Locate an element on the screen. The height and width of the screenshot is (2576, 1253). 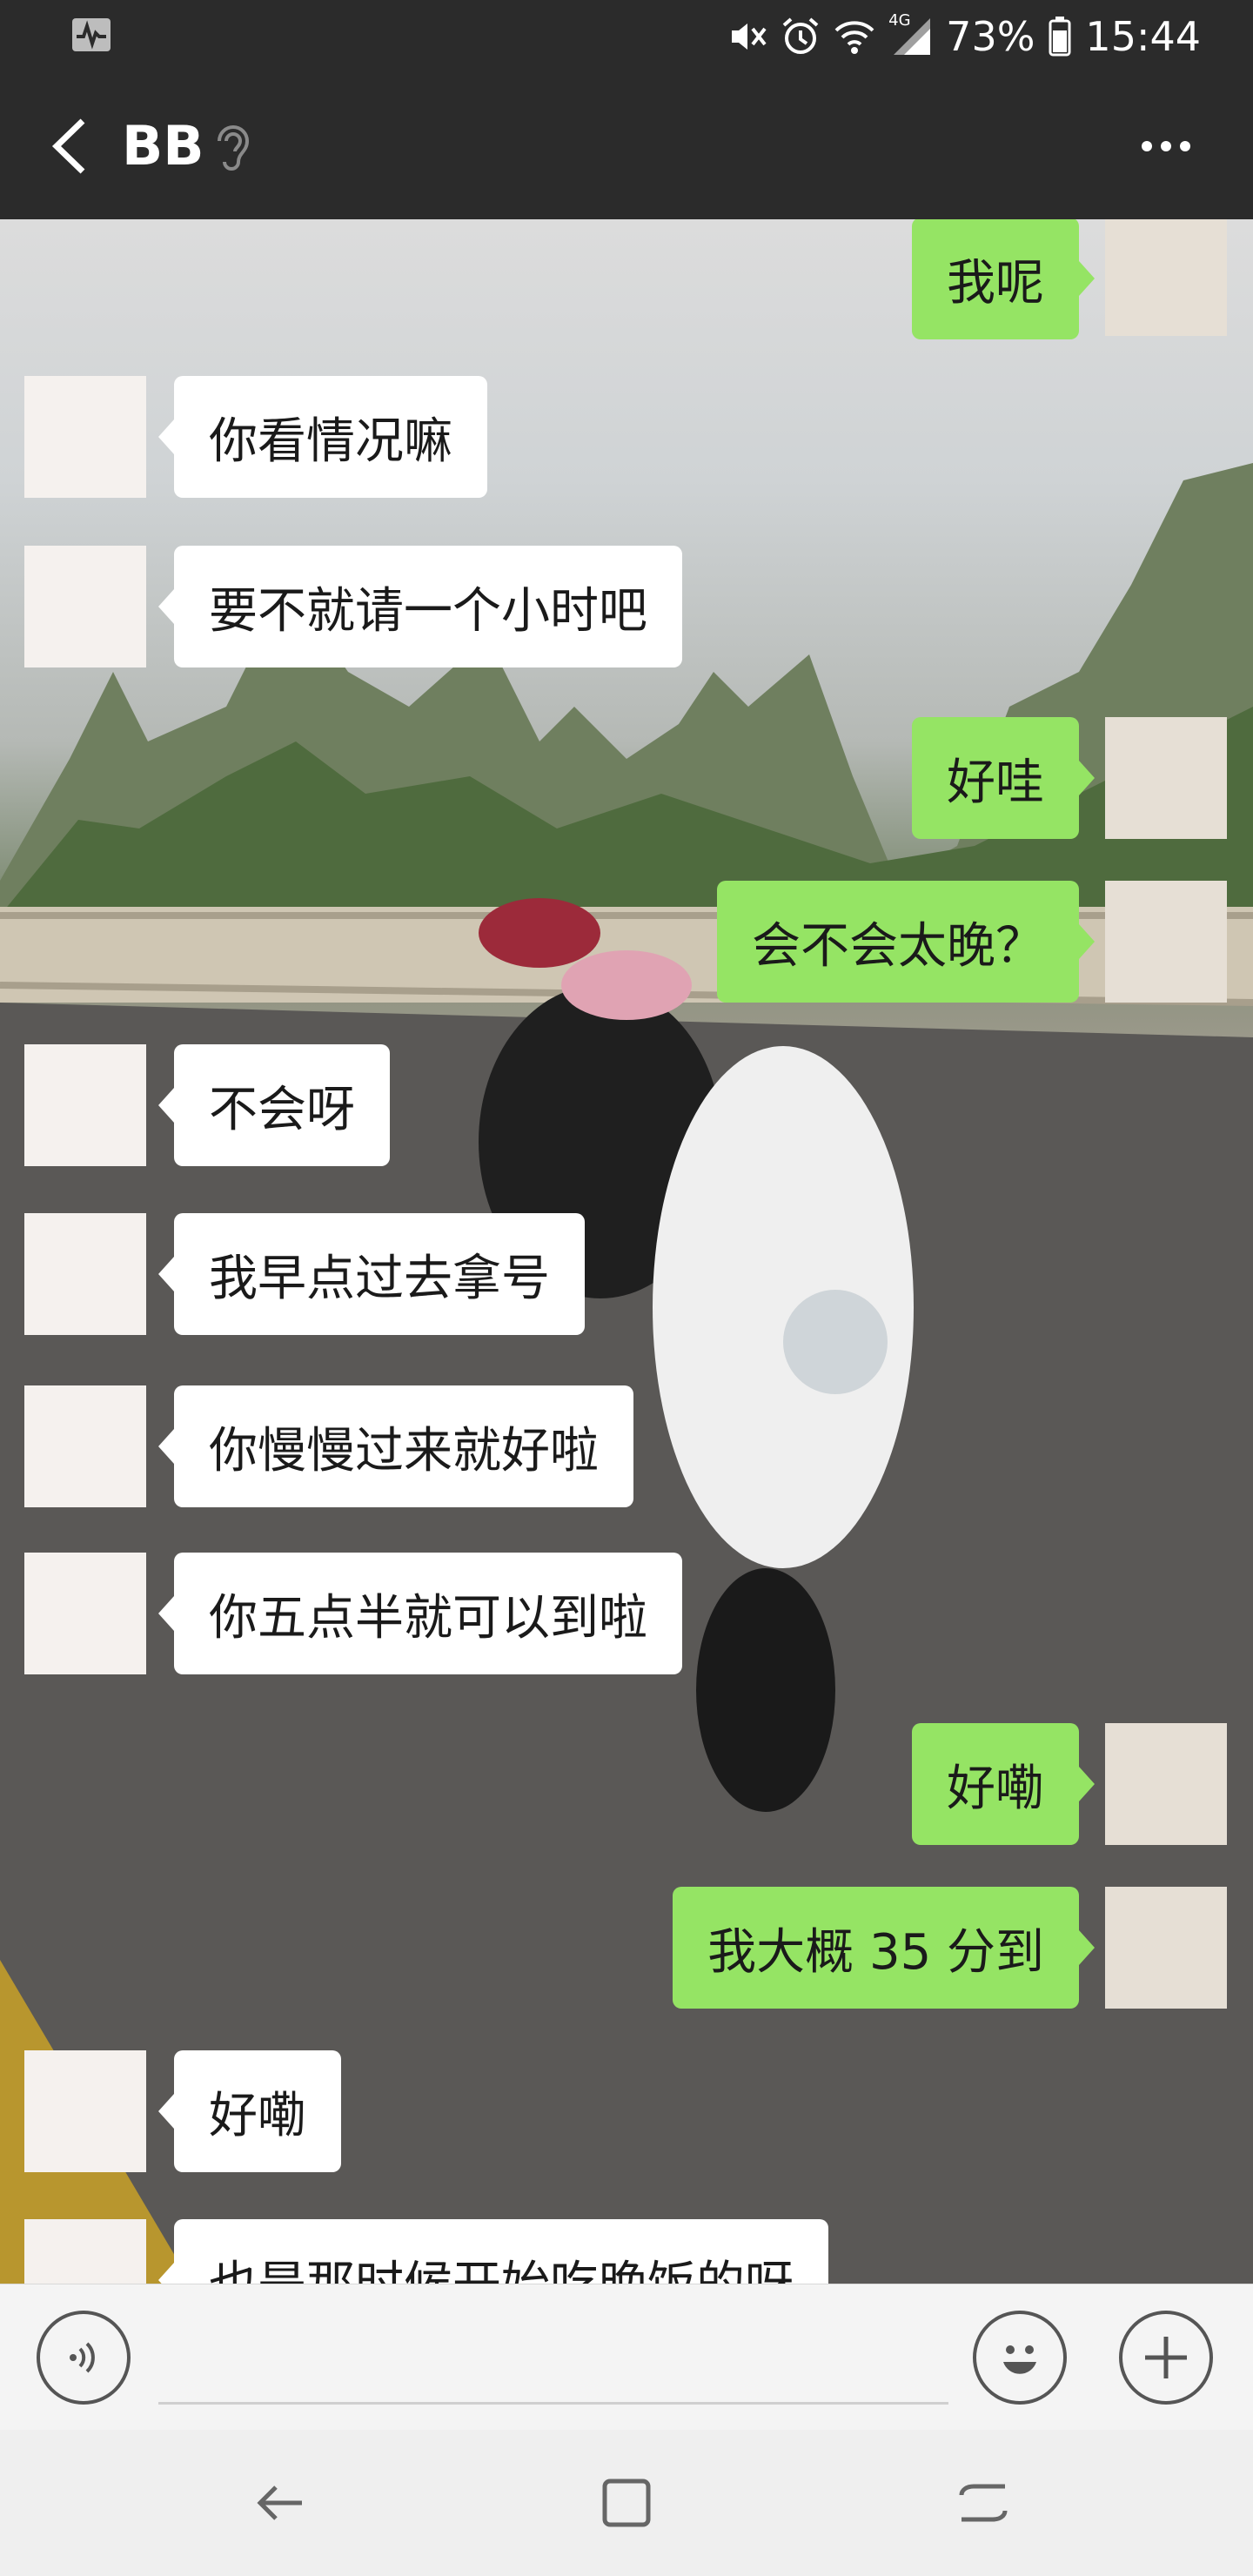
received-bubble: 好嘞 is located at coordinates (250, 2111).